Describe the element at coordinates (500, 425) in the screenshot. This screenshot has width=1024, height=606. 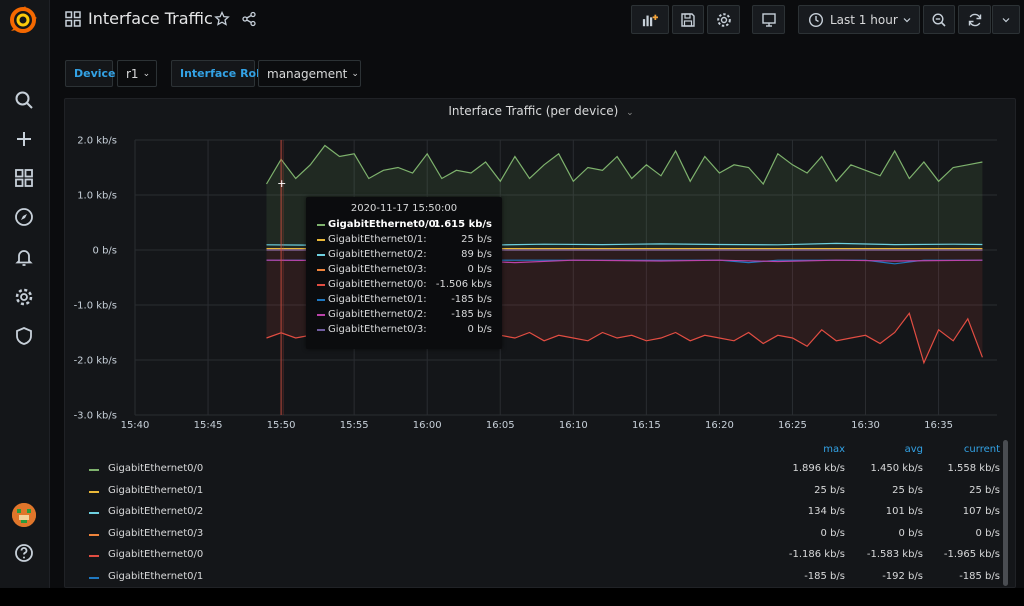
I see `x-tick-label: 16:05` at that location.